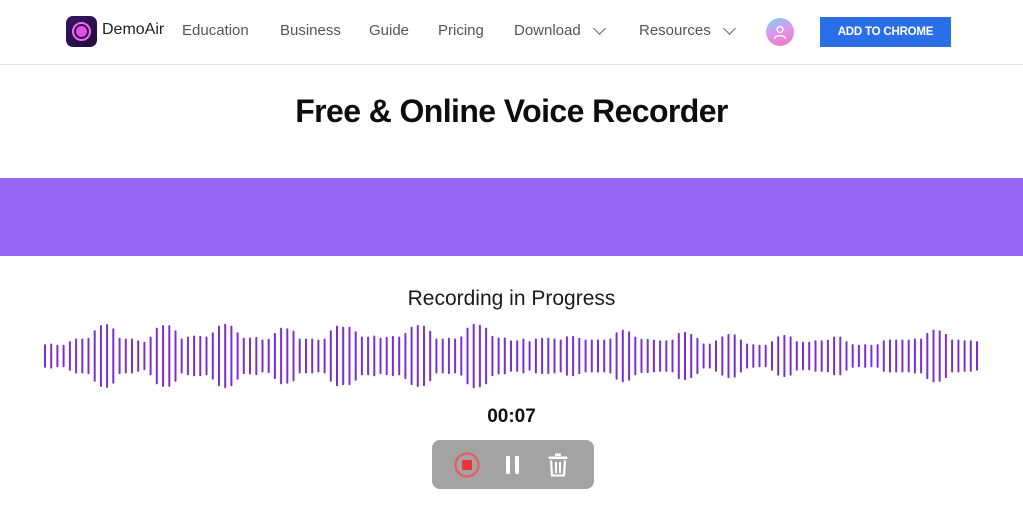 Image resolution: width=1023 pixels, height=507 pixels. What do you see at coordinates (675, 30) in the screenshot?
I see `nav-label: Resources` at bounding box center [675, 30].